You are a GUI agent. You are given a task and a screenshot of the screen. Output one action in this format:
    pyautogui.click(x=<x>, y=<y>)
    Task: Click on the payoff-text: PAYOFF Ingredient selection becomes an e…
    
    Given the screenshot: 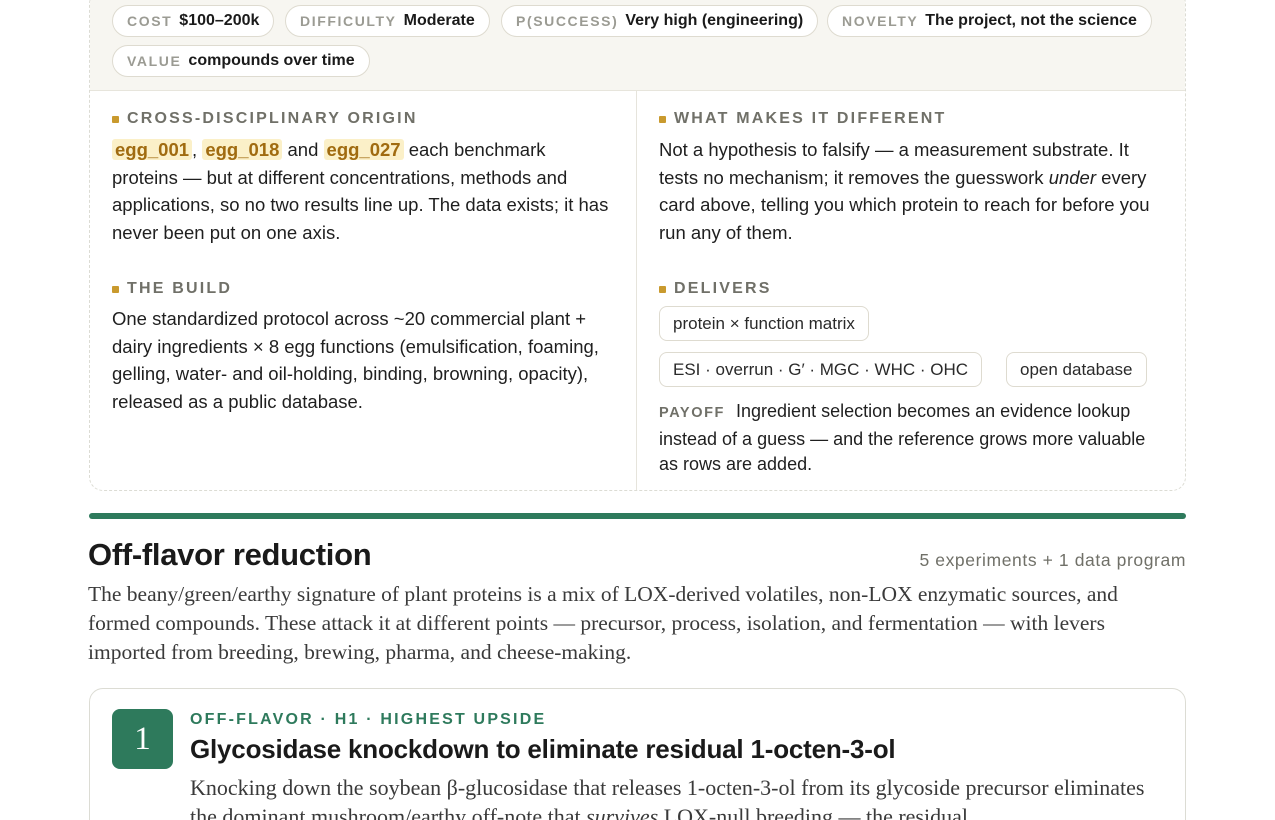 What is the action you would take?
    pyautogui.click(x=902, y=437)
    